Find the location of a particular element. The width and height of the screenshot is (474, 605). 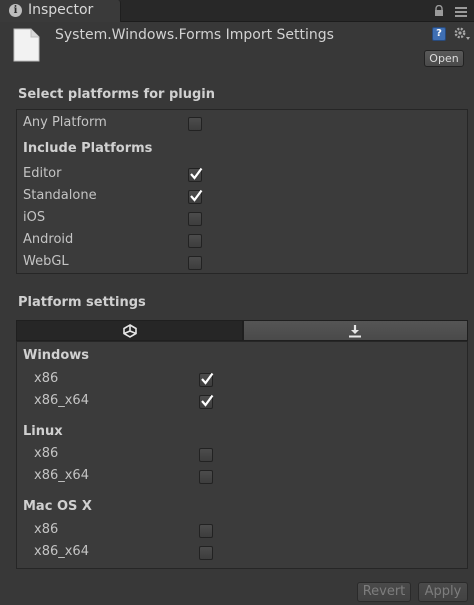

platform-label-standalone: Standalone is located at coordinates (60, 195).